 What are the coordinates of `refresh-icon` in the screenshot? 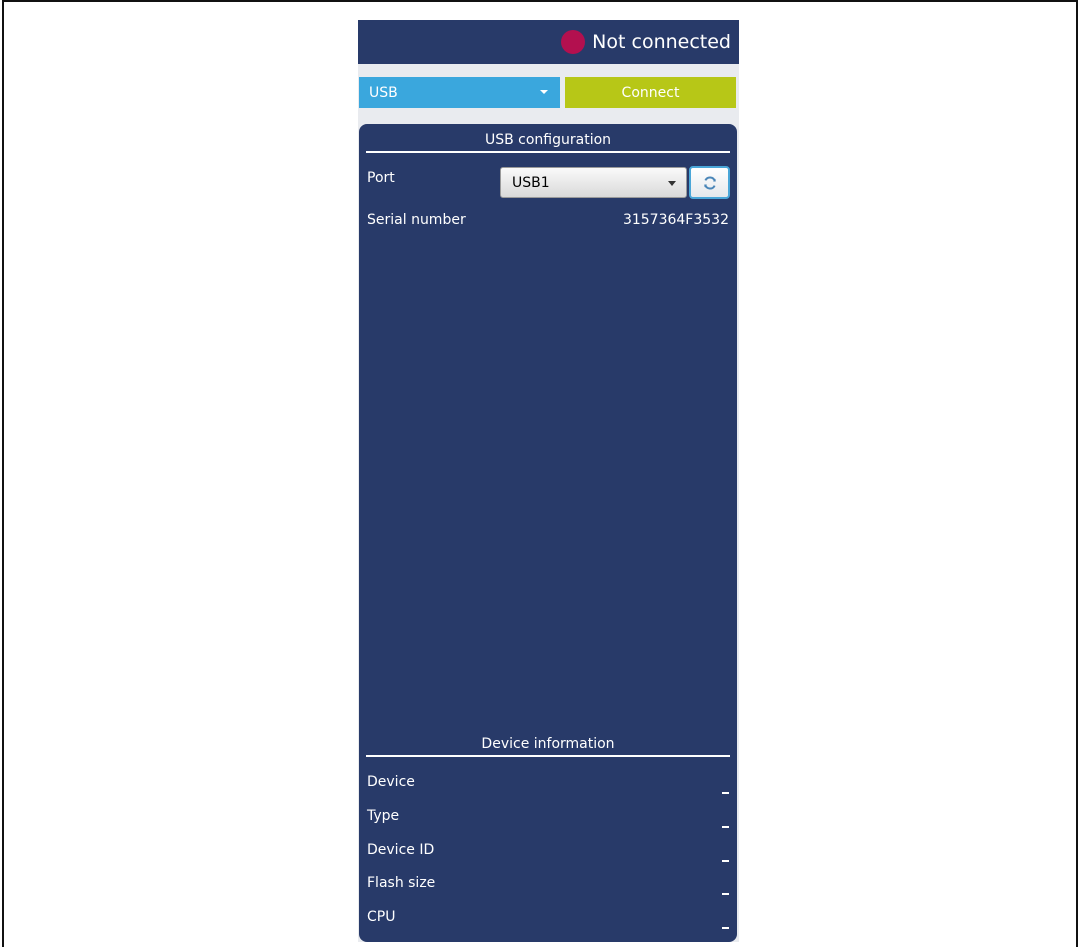 It's located at (709, 182).